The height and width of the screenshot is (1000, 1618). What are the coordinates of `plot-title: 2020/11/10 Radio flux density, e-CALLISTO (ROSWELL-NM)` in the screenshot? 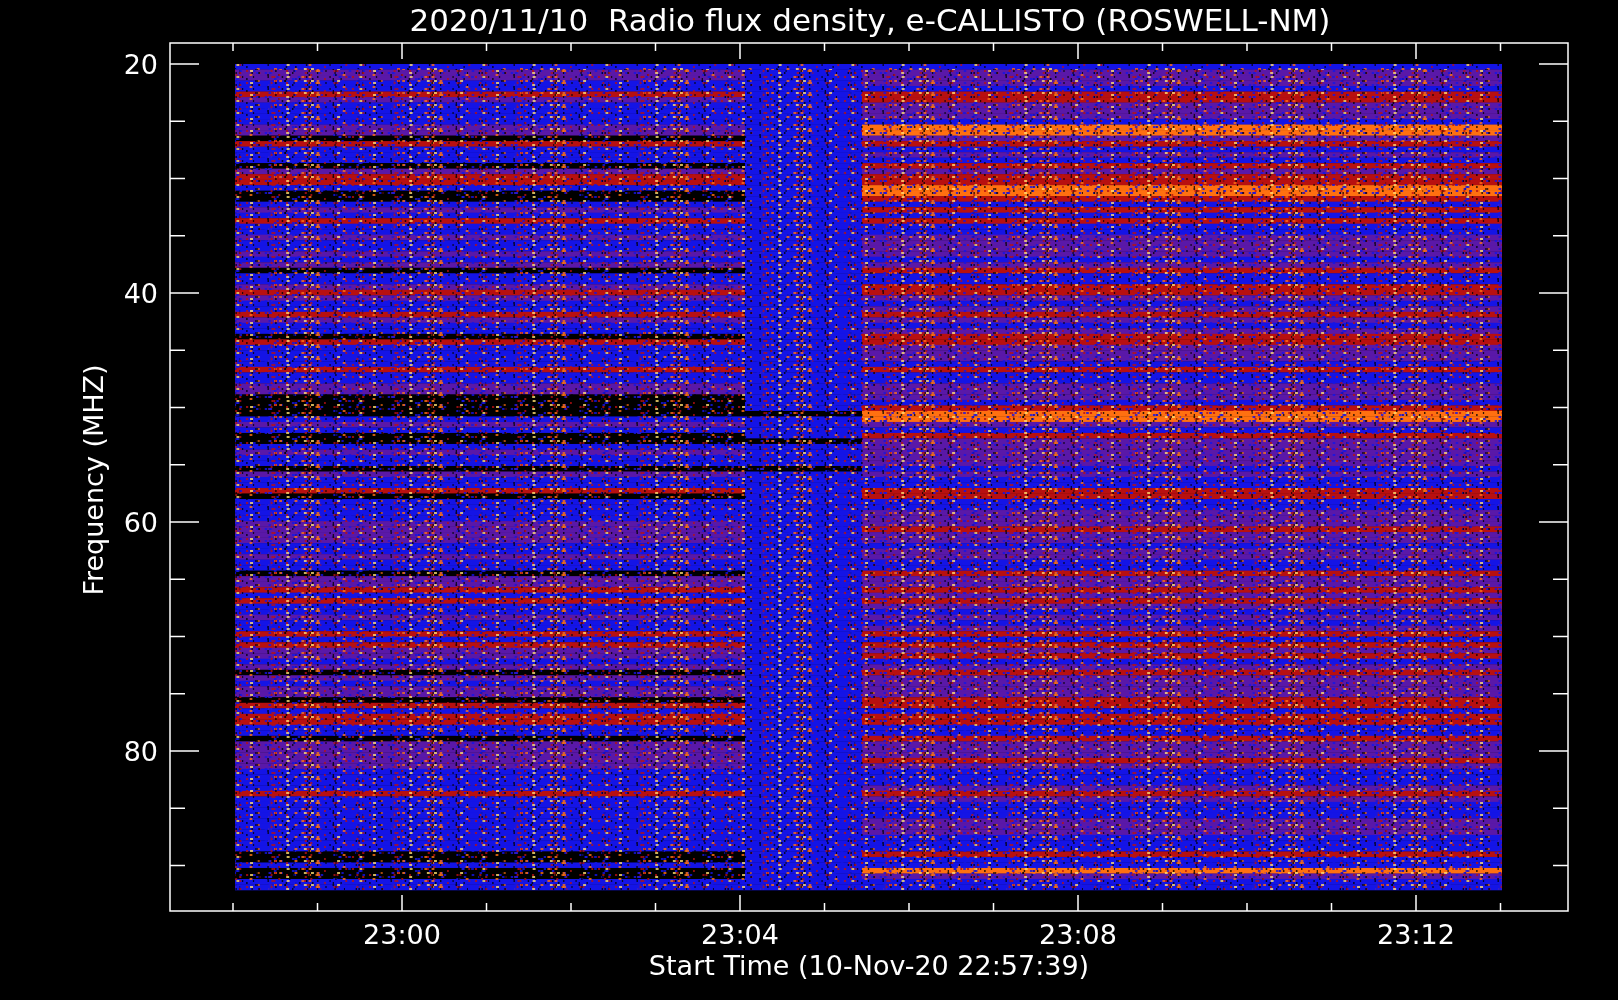 It's located at (870, 20).